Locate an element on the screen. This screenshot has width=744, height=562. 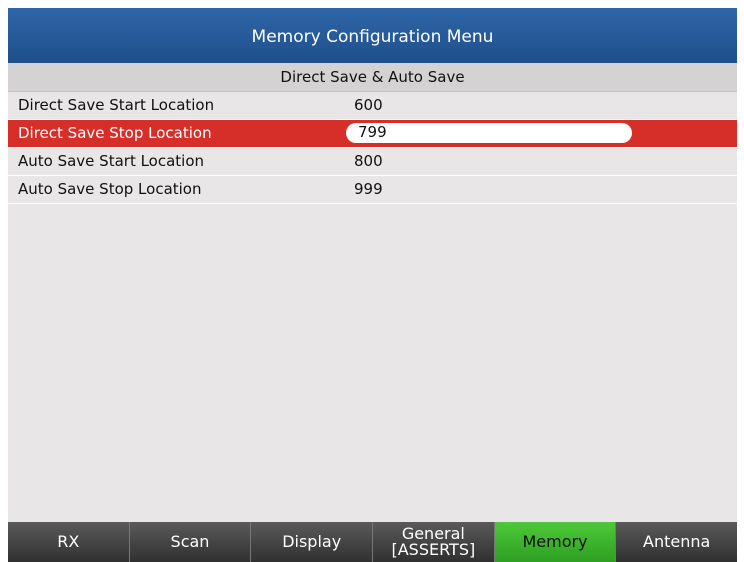
setting-label: Auto Save Stop Location is located at coordinates (110, 189).